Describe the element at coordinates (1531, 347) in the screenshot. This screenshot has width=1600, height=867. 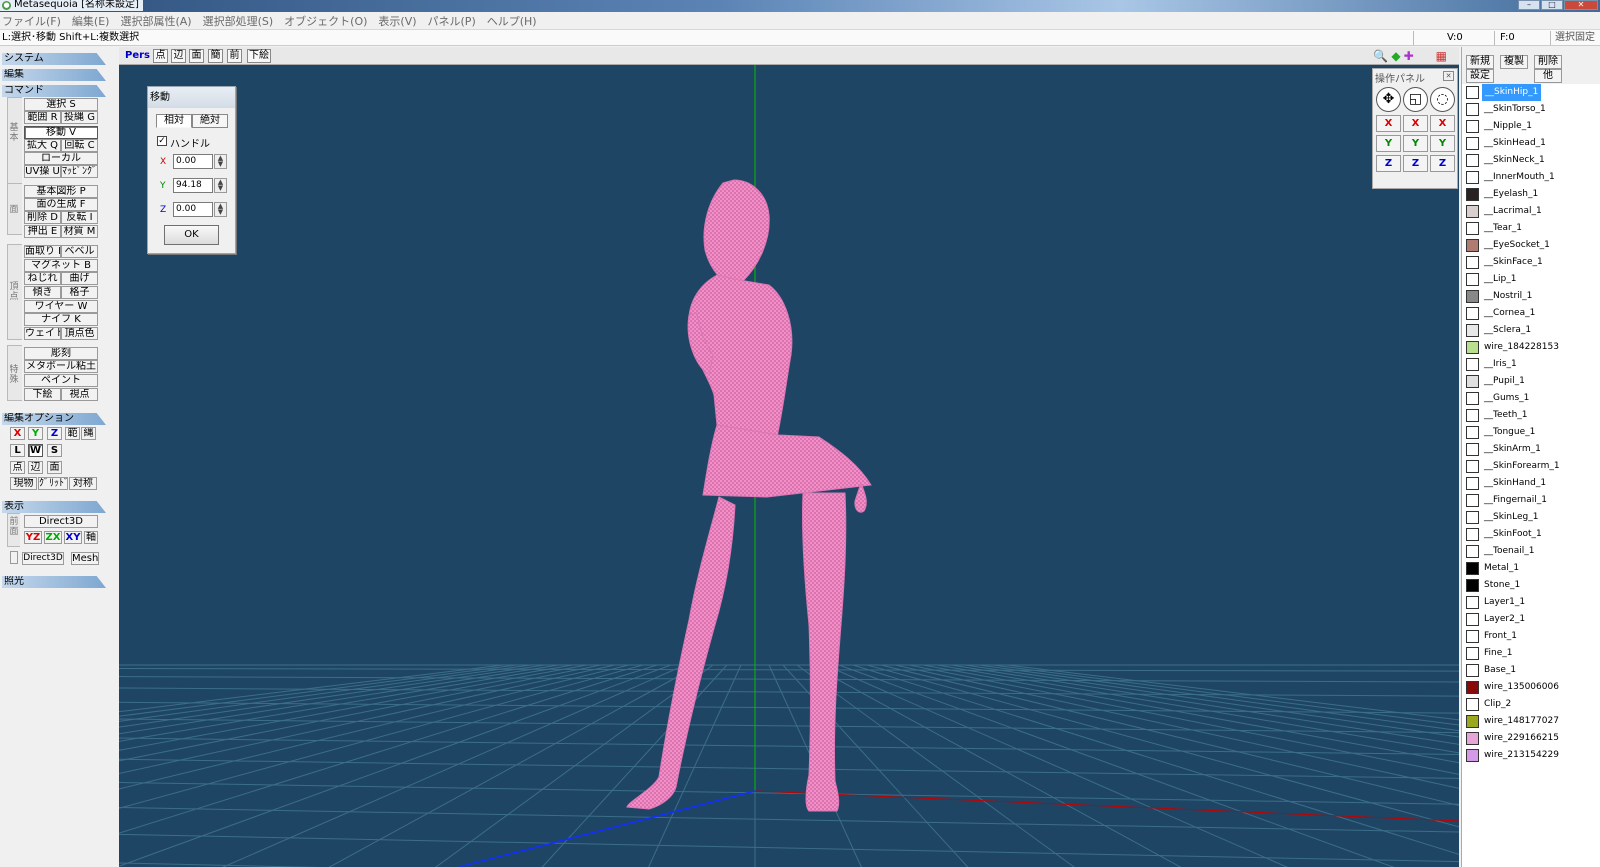
I see `object-row: wire_184228153` at that location.